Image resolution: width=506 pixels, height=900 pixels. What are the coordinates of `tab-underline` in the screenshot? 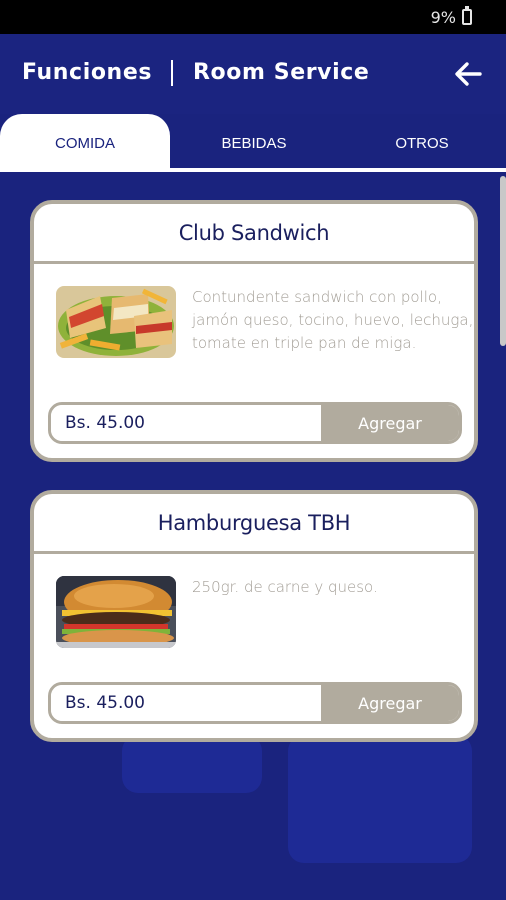 It's located at (253, 170).